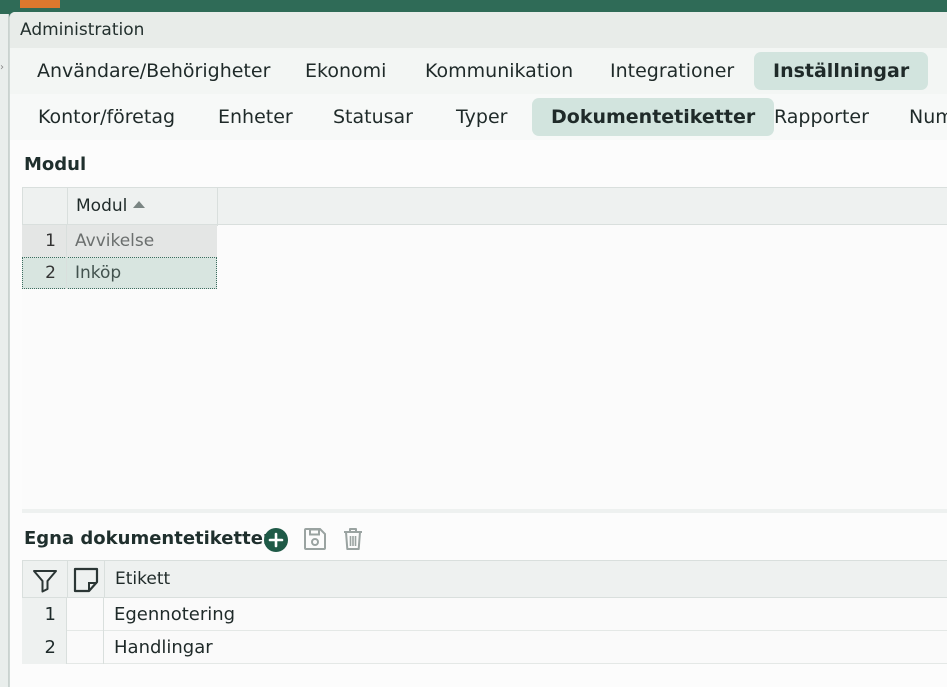 This screenshot has height=687, width=947. I want to click on module-column-header: Modul, so click(143, 207).